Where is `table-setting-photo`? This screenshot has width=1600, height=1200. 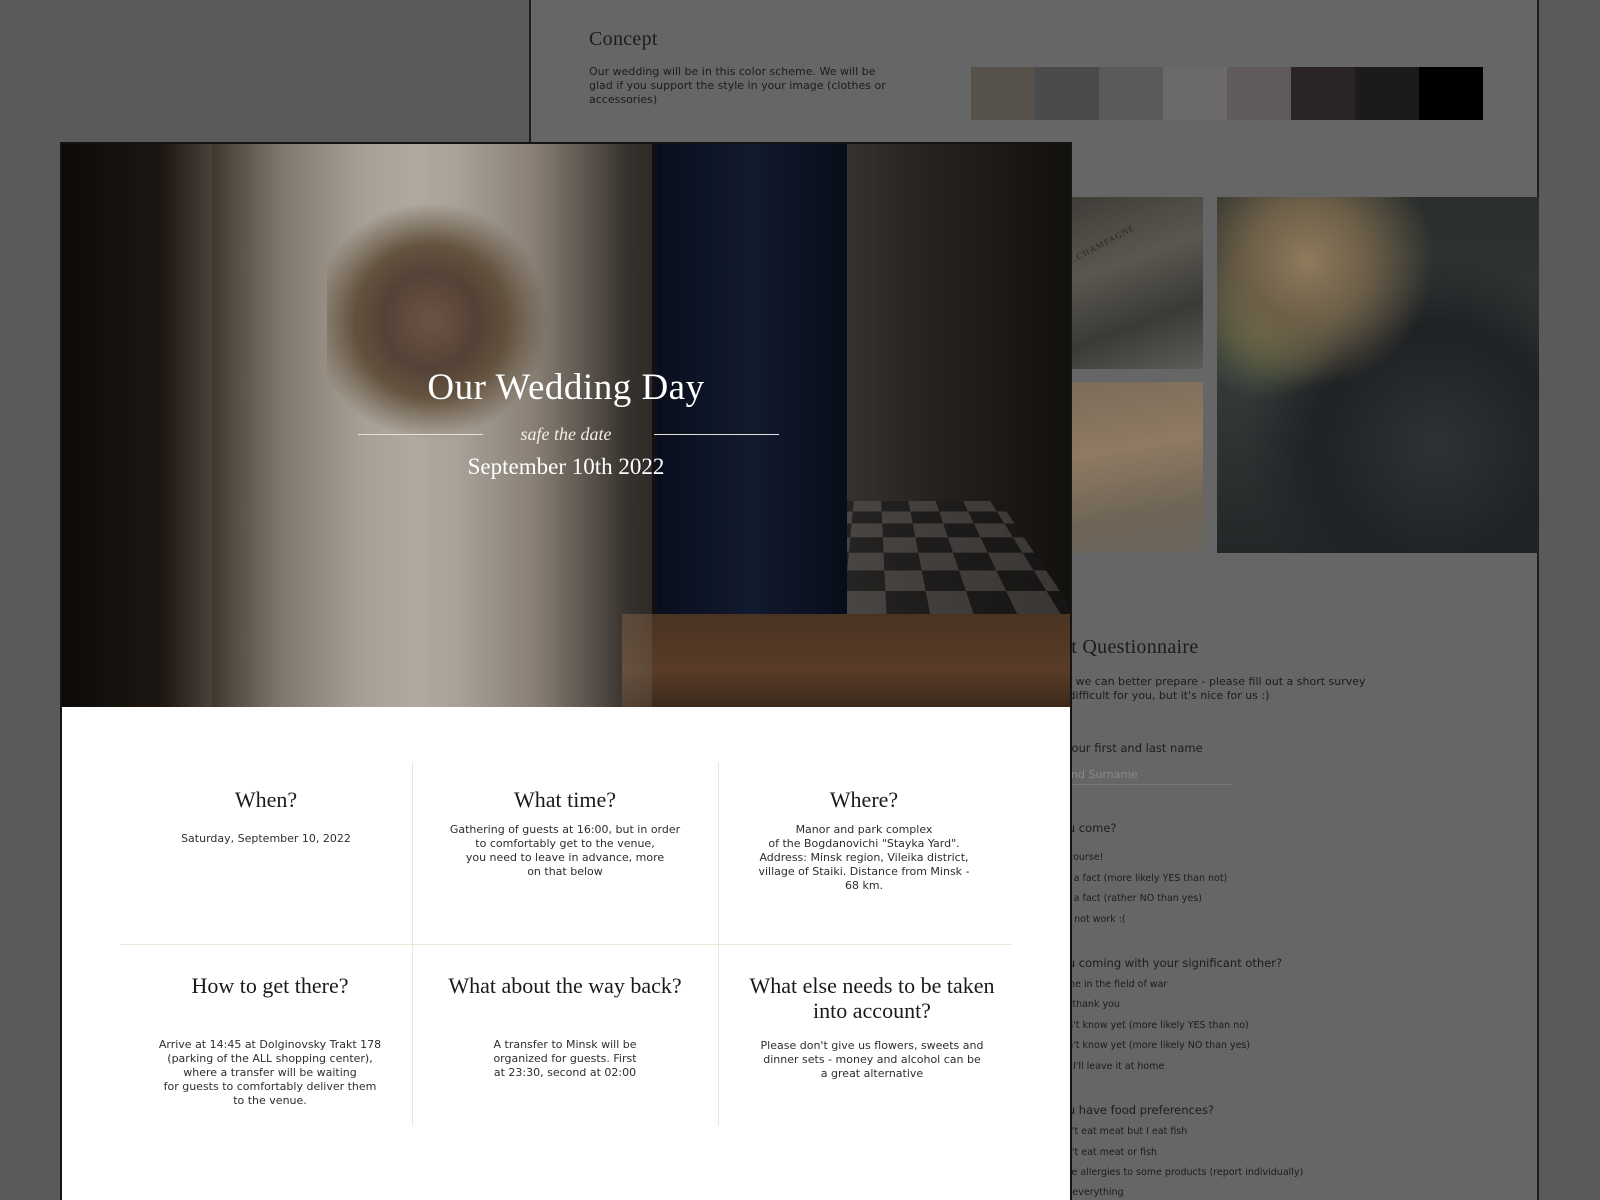 table-setting-photo is located at coordinates (1378, 375).